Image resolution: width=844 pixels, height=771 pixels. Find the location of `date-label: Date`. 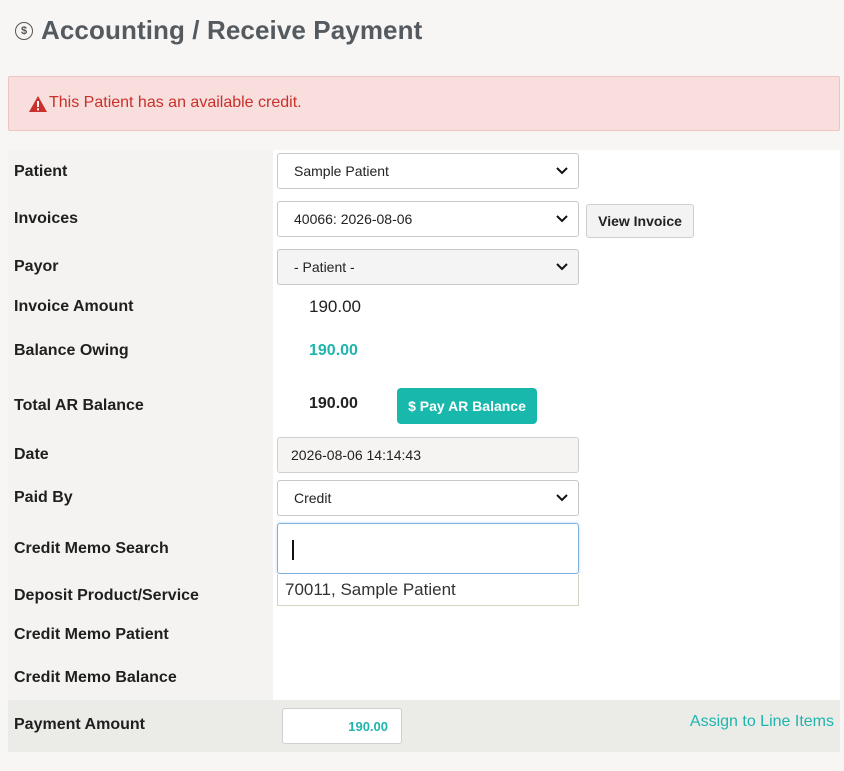

date-label: Date is located at coordinates (31, 454).